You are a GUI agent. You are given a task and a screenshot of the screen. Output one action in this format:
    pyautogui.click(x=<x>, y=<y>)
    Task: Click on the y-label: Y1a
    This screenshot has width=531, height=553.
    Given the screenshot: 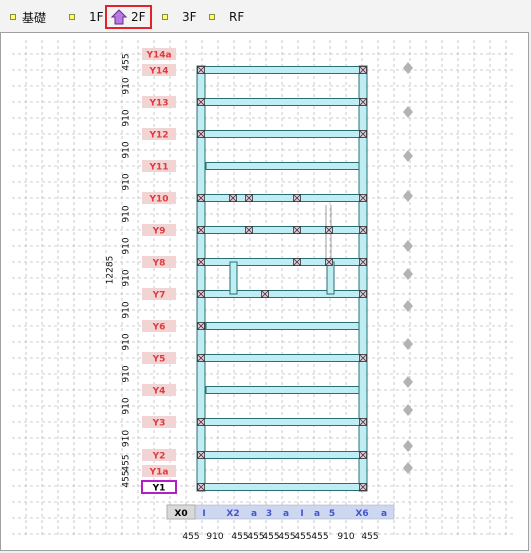 What is the action you would take?
    pyautogui.click(x=159, y=473)
    